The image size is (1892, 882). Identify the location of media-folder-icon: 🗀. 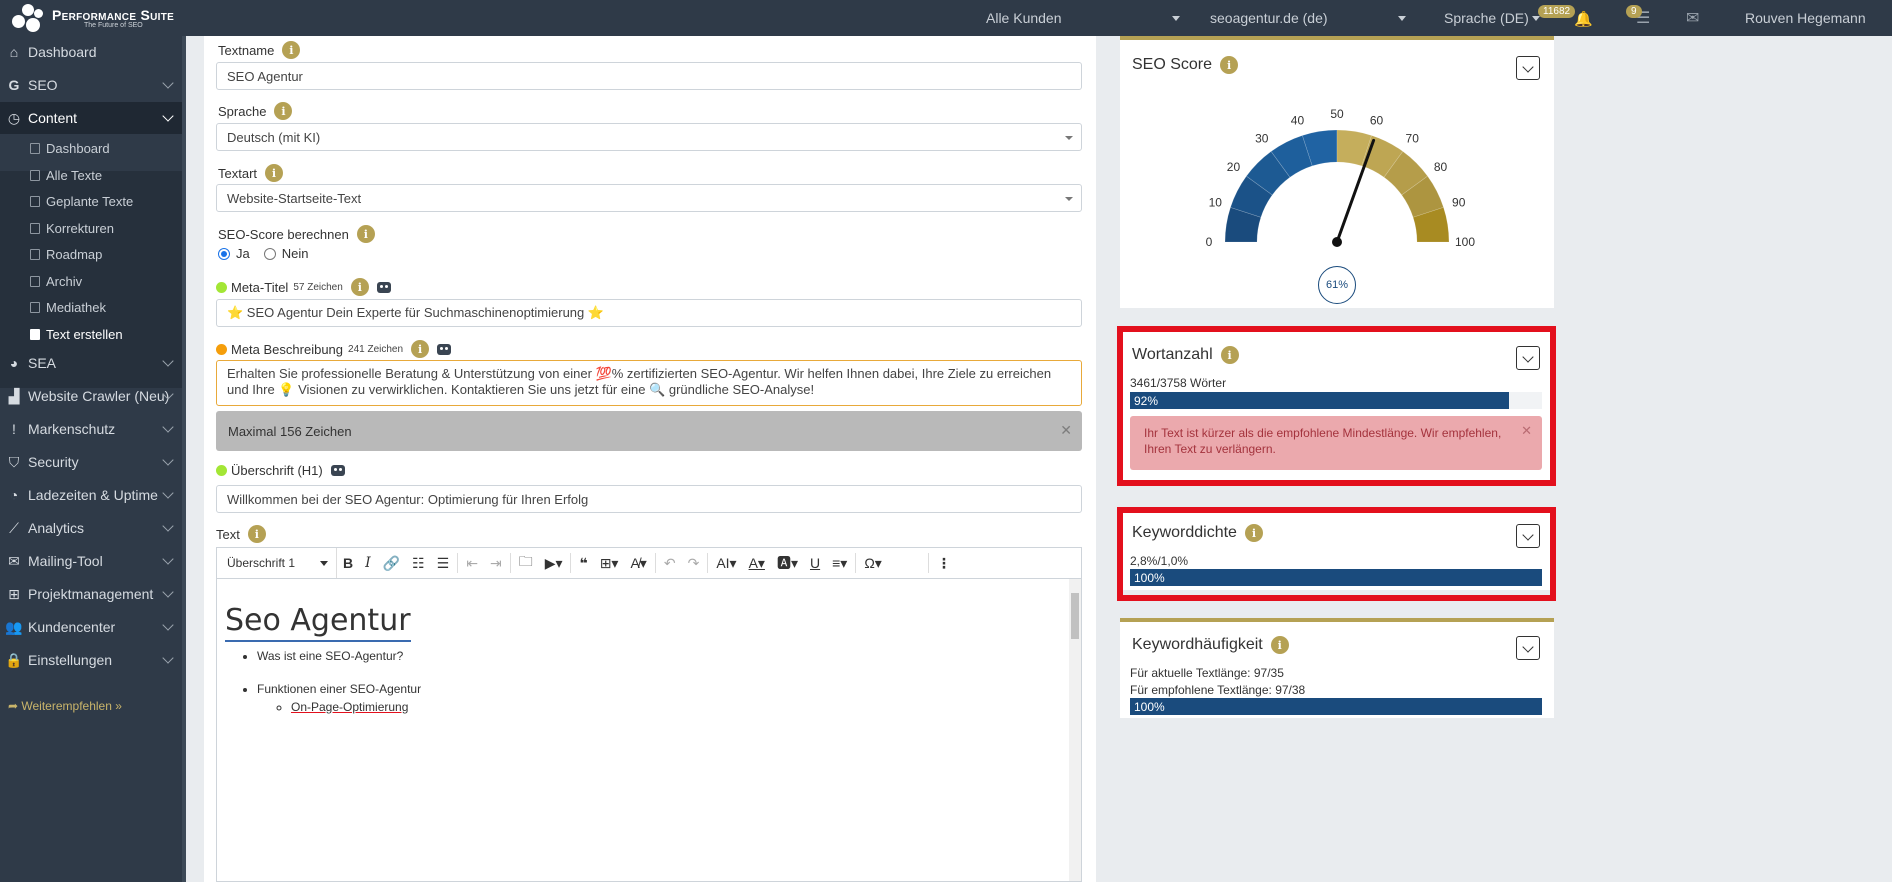
(526, 563).